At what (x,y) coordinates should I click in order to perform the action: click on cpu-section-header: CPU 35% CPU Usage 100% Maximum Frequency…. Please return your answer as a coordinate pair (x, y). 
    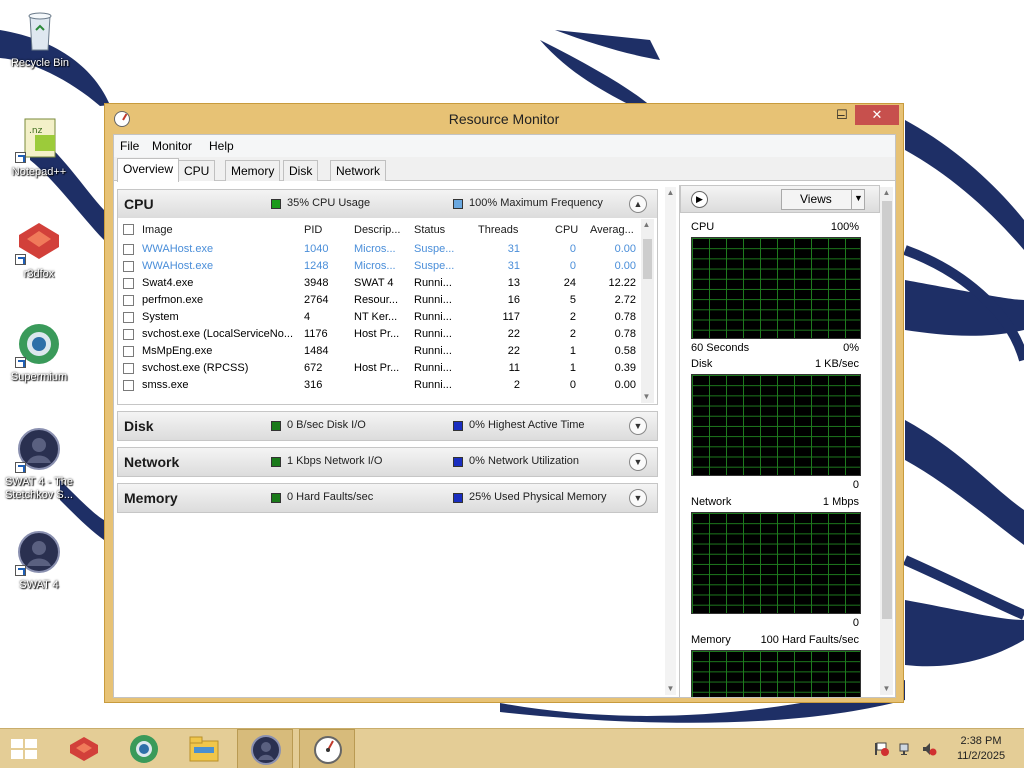
    Looking at the image, I should click on (387, 204).